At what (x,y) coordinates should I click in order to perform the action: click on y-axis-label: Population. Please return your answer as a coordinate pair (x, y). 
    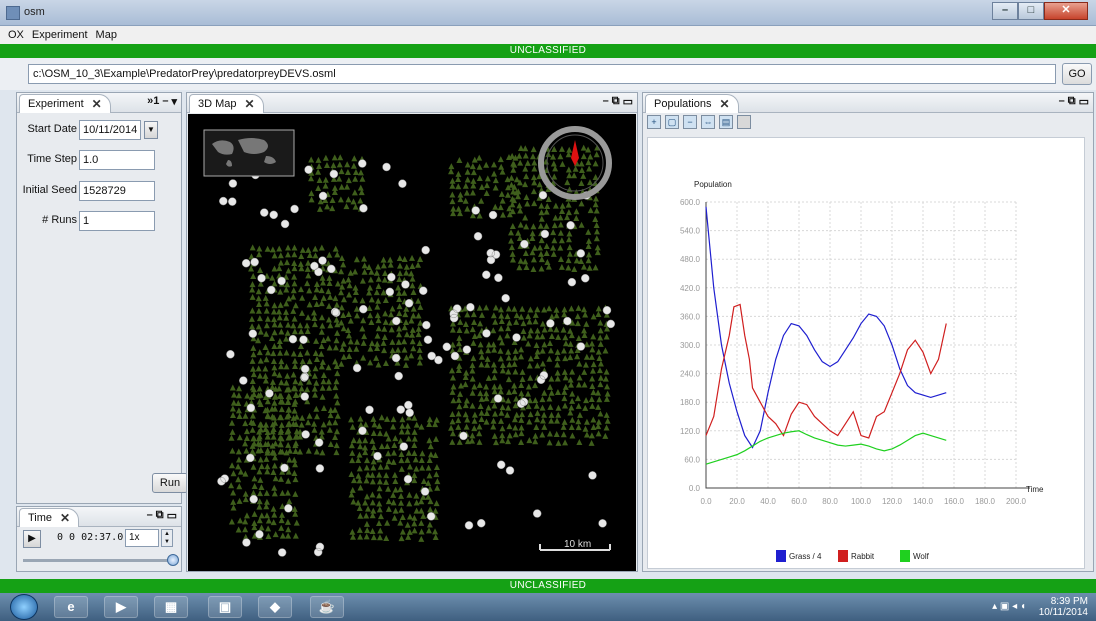
    Looking at the image, I should click on (713, 184).